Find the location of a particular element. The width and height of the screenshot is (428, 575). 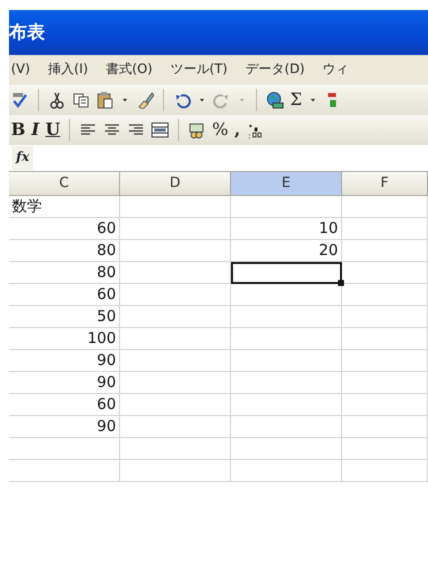

toolbar-button: I is located at coordinates (35, 130).